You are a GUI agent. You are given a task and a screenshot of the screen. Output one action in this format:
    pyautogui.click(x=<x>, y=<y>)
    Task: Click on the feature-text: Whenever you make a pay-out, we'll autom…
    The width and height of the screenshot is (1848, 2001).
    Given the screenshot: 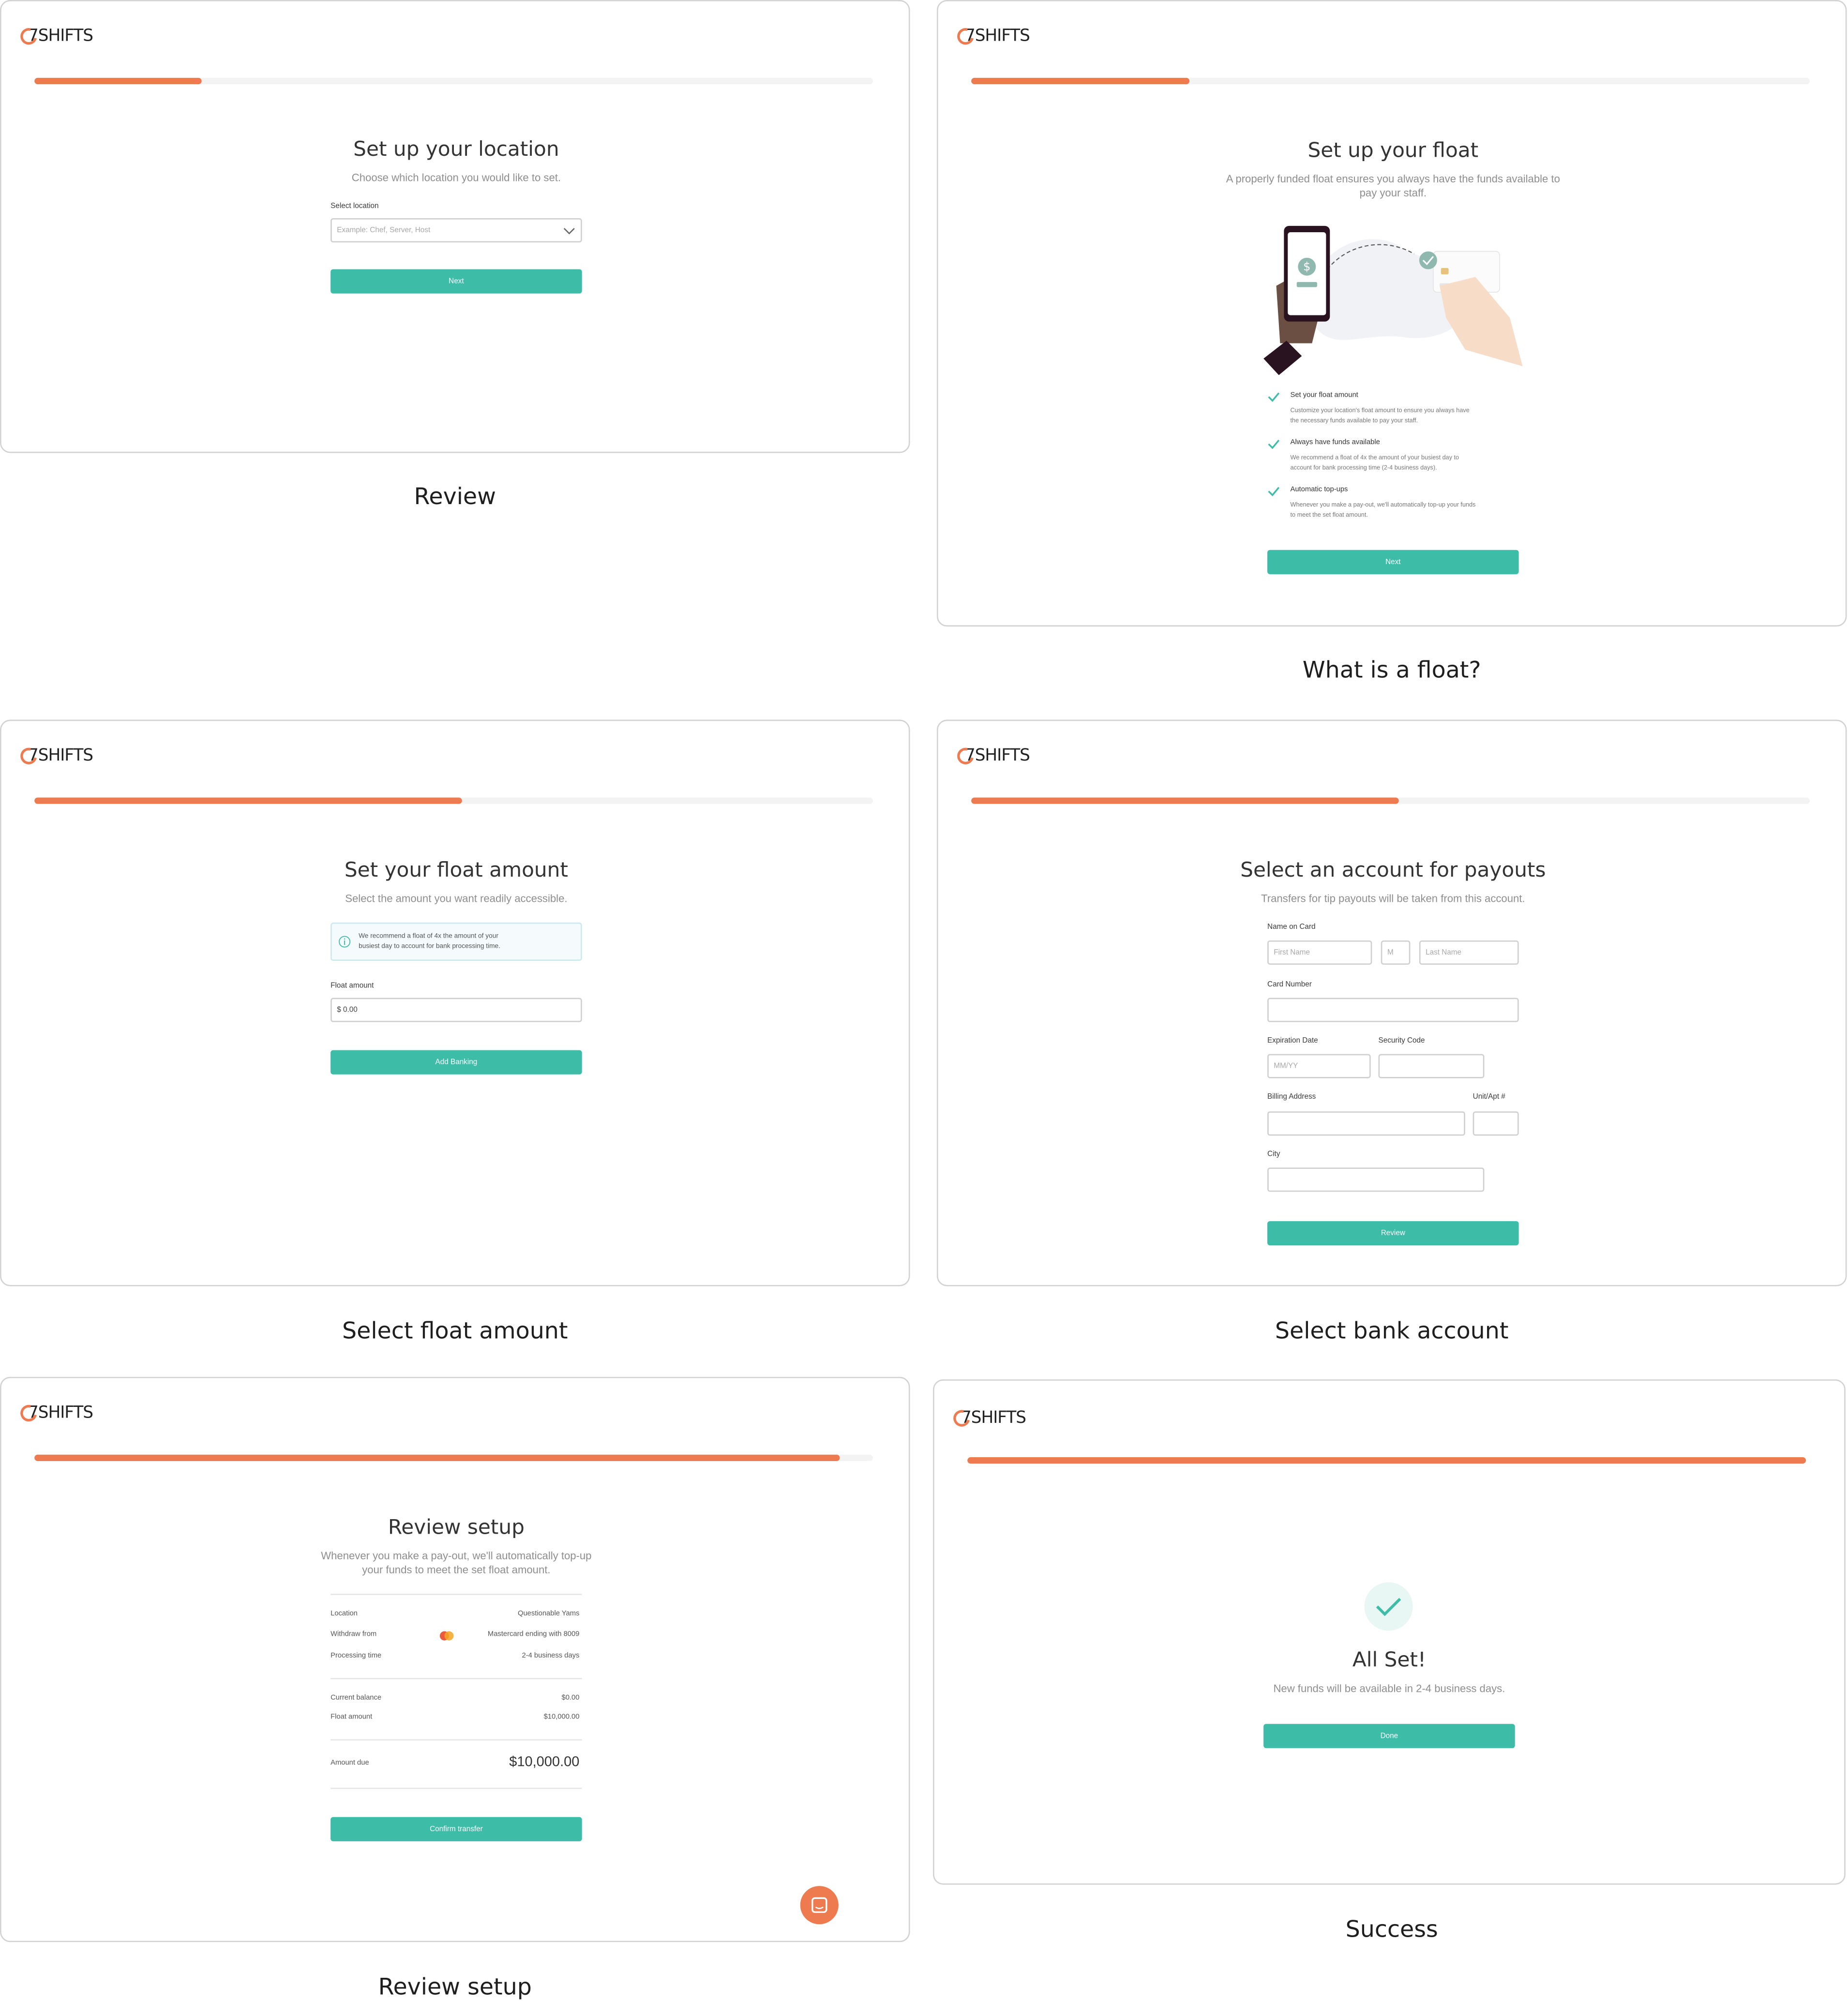 What is the action you would take?
    pyautogui.click(x=1383, y=506)
    